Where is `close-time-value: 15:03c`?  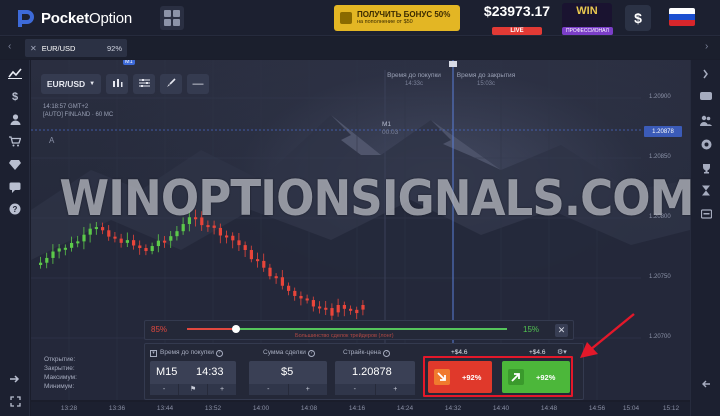 close-time-value: 15:03c is located at coordinates (485, 84).